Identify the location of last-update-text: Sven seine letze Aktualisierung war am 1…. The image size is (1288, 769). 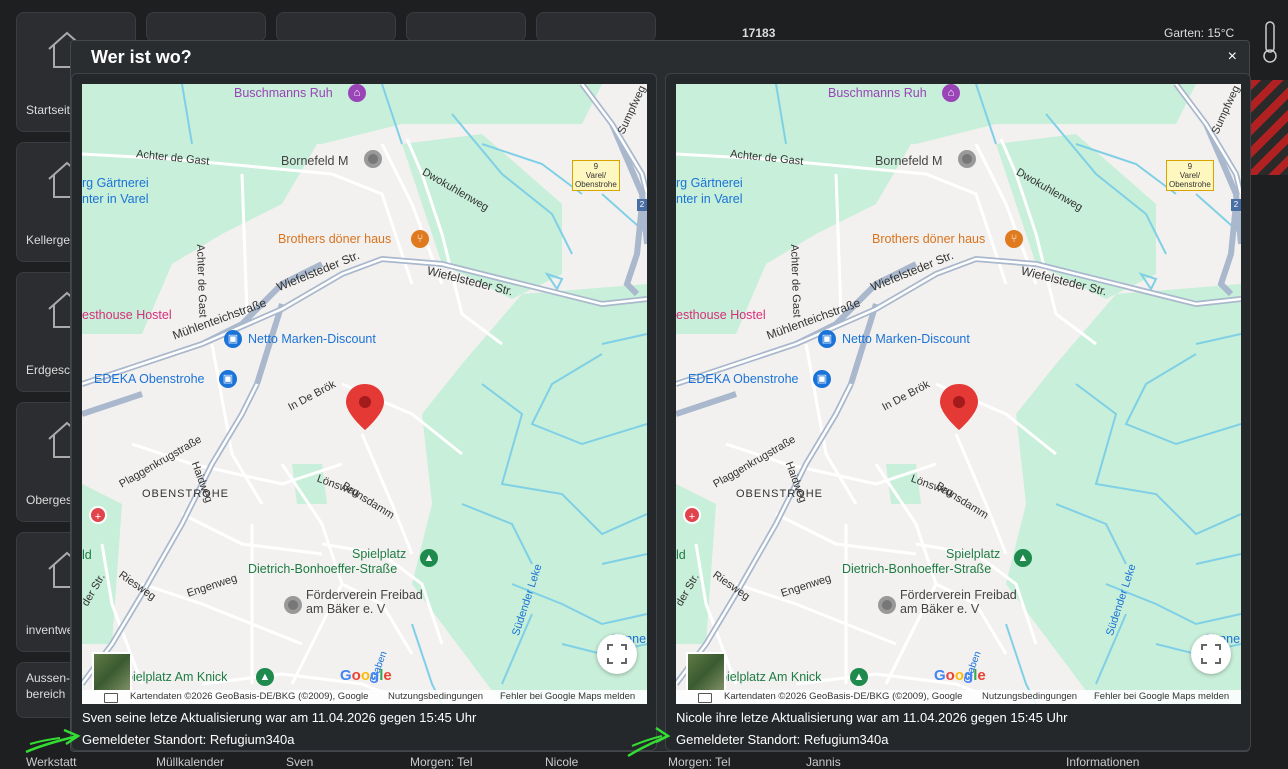
(279, 717).